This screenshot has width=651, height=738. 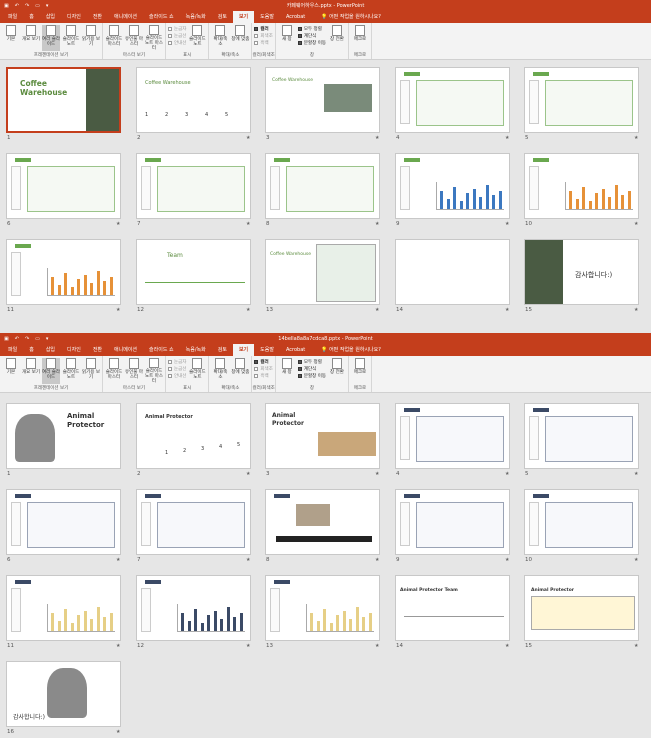 I want to click on slide-thumbnail: Coffee Warehouse 1 2 3 4 5, so click(x=193, y=100).